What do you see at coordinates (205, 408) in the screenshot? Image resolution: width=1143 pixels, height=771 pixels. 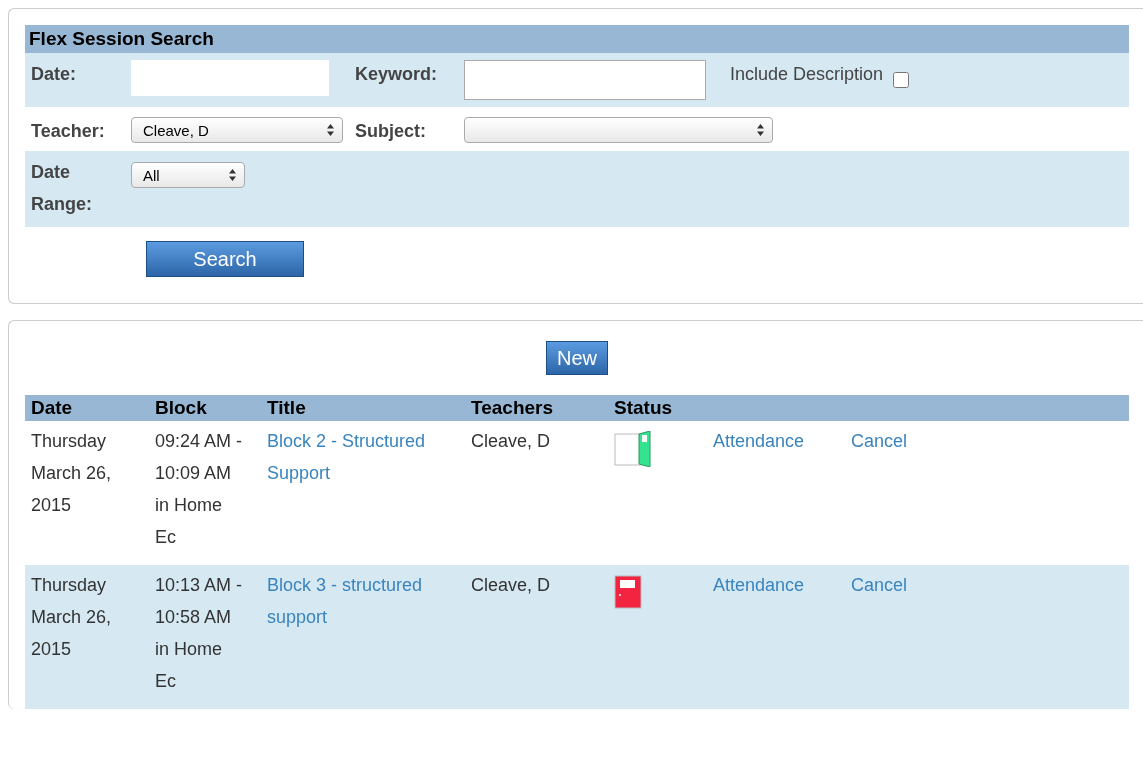 I see `column-header: Block` at bounding box center [205, 408].